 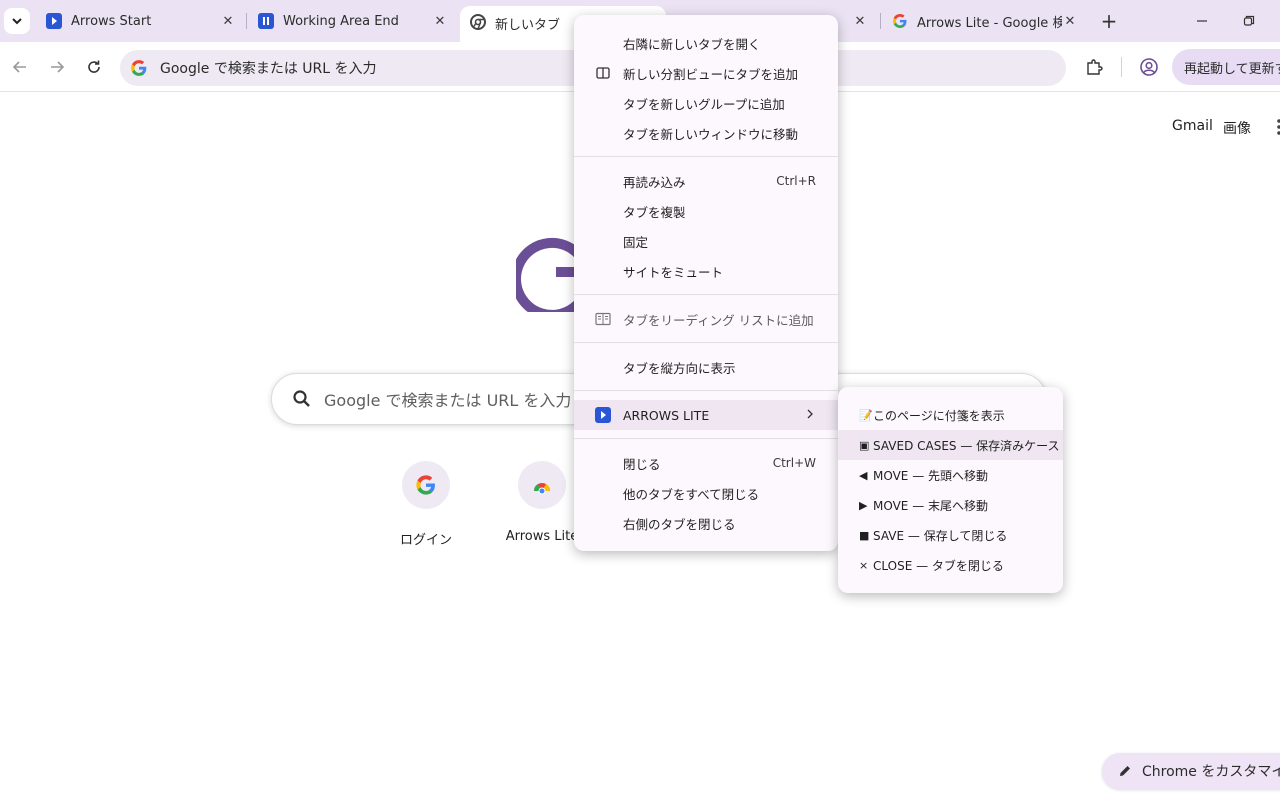 I want to click on chevron-down-icon, so click(x=17, y=21).